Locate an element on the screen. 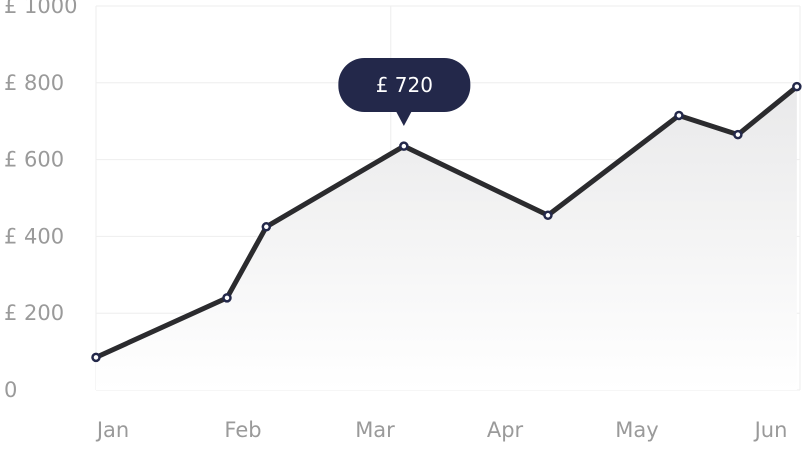 This screenshot has width=804, height=451. y-tick-label: 0 is located at coordinates (10, 390).